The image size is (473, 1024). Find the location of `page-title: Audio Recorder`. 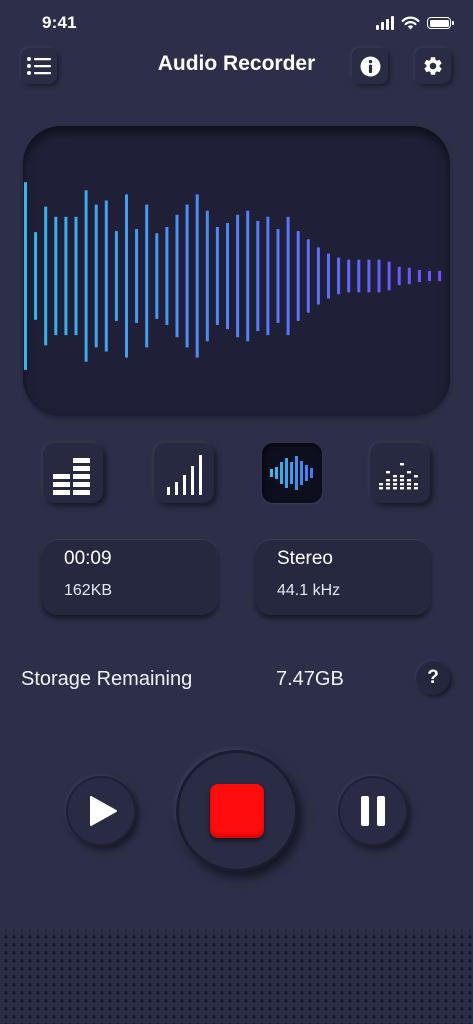

page-title: Audio Recorder is located at coordinates (236, 63).